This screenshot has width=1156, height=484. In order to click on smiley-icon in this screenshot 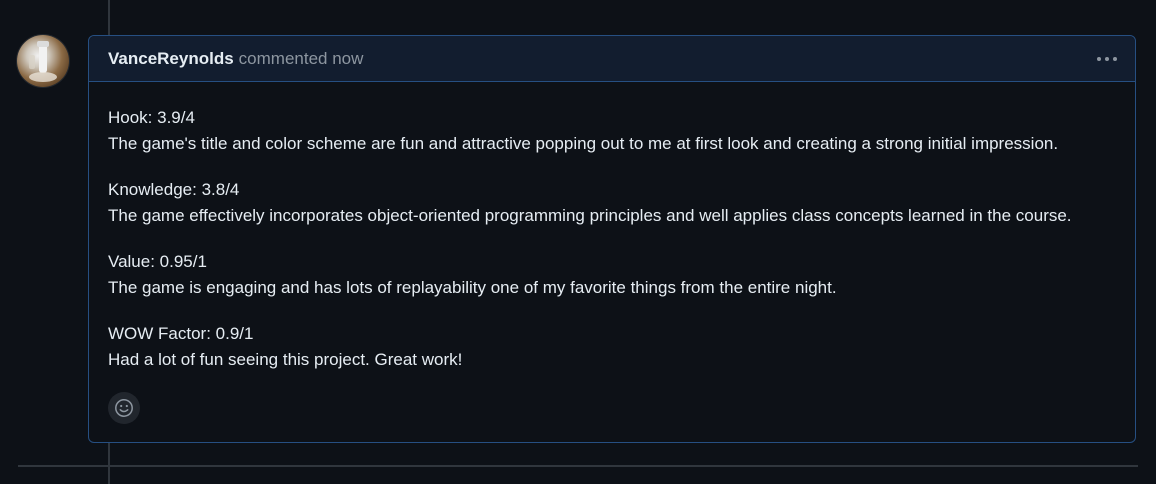, I will do `click(124, 408)`.